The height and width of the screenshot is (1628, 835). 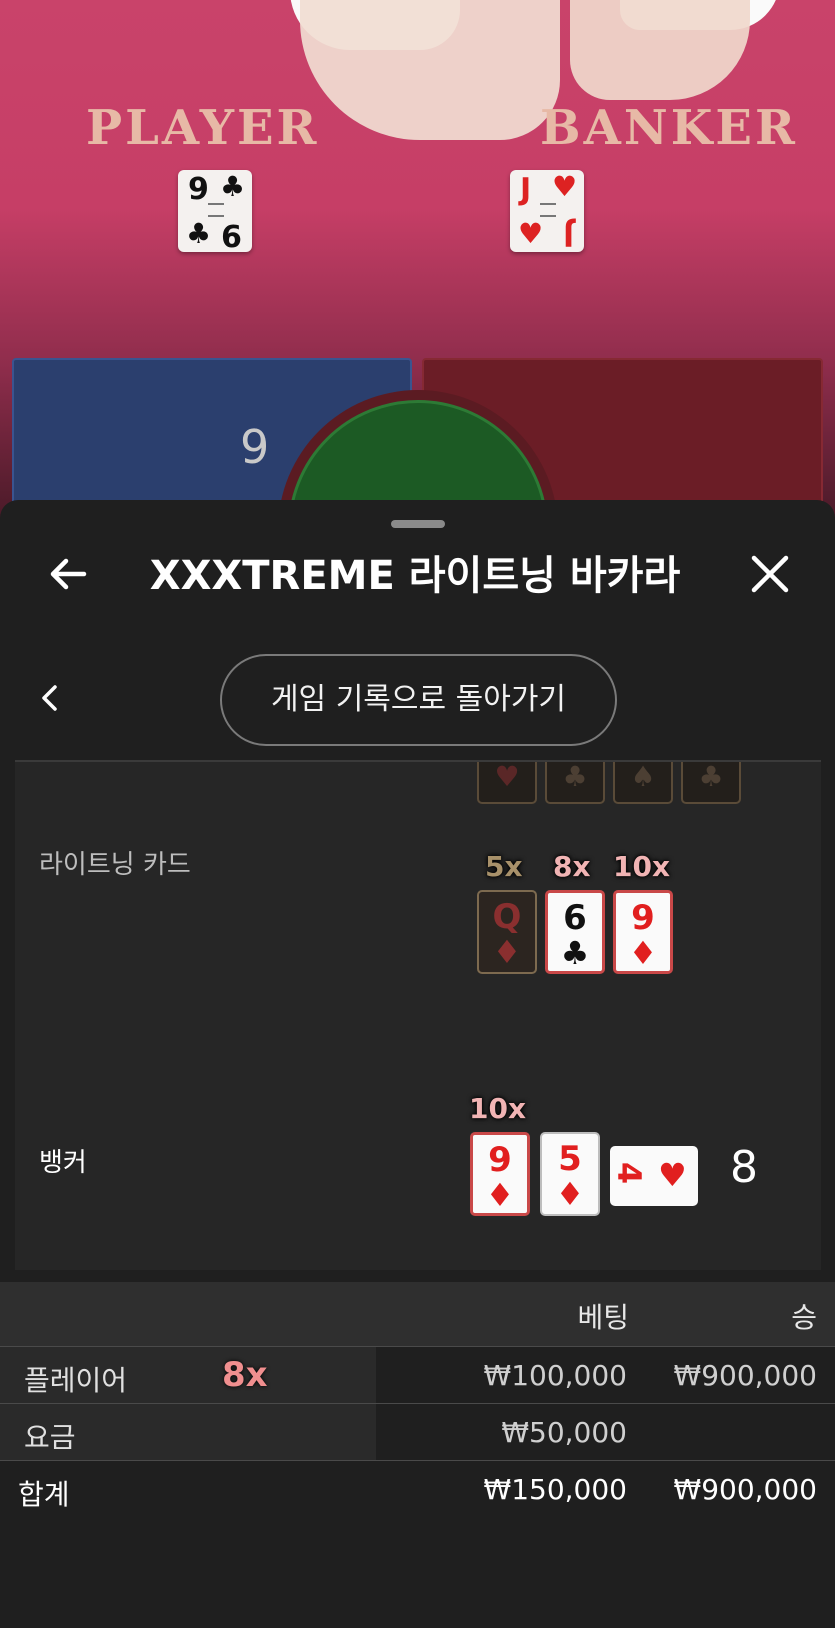 I want to click on player-score: 9, so click(x=255, y=447).